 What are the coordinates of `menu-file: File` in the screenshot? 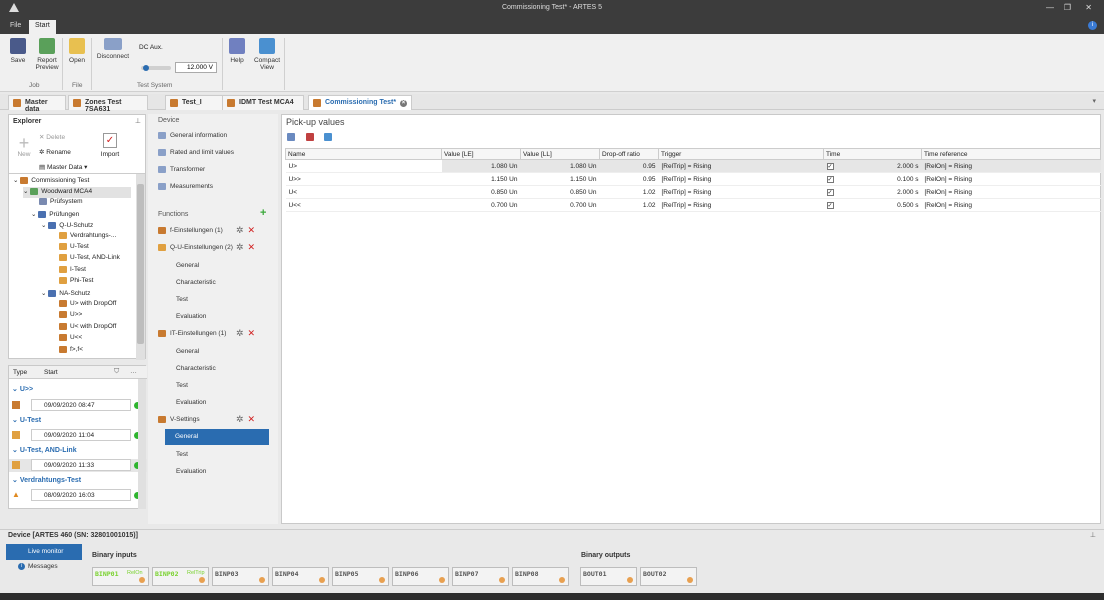 It's located at (15, 27).